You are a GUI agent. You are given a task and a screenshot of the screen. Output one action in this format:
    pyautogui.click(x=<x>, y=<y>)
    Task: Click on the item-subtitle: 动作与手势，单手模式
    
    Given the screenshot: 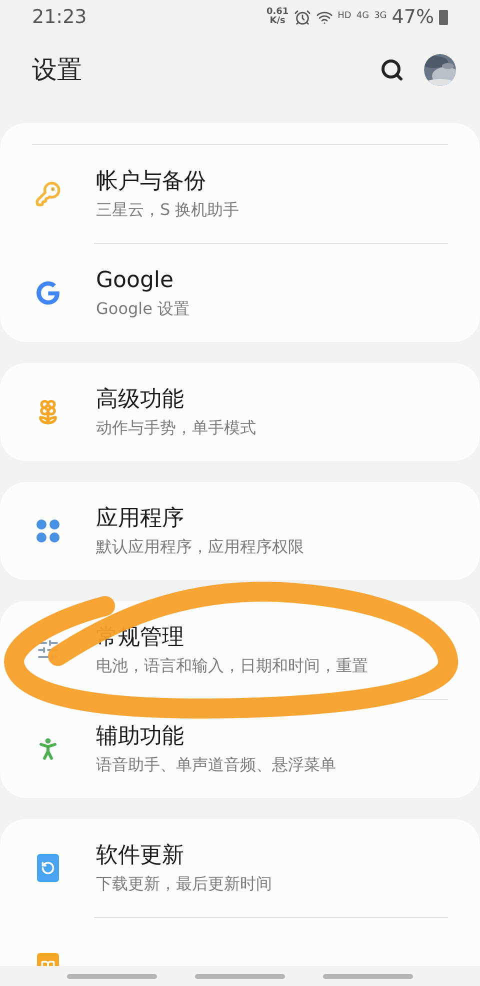 What is the action you would take?
    pyautogui.click(x=176, y=428)
    